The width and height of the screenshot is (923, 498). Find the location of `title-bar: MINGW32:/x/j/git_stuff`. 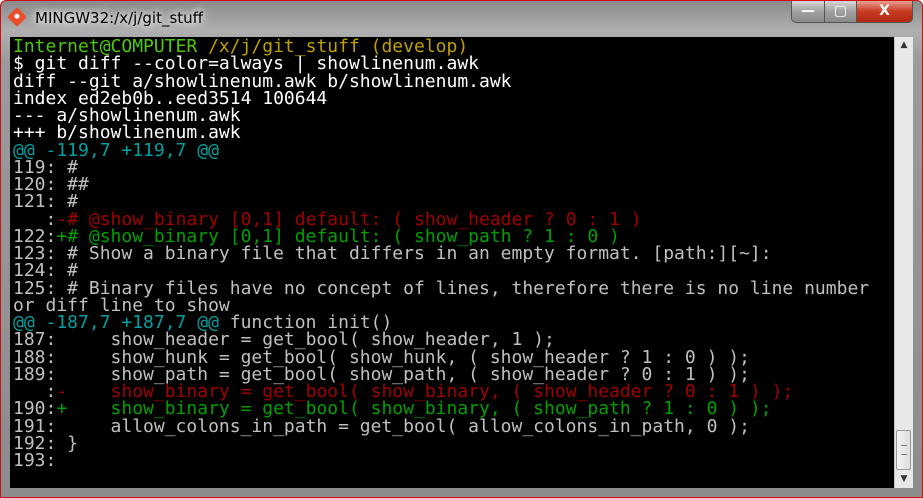

title-bar: MINGW32:/x/j/git_stuff is located at coordinates (461, 18).